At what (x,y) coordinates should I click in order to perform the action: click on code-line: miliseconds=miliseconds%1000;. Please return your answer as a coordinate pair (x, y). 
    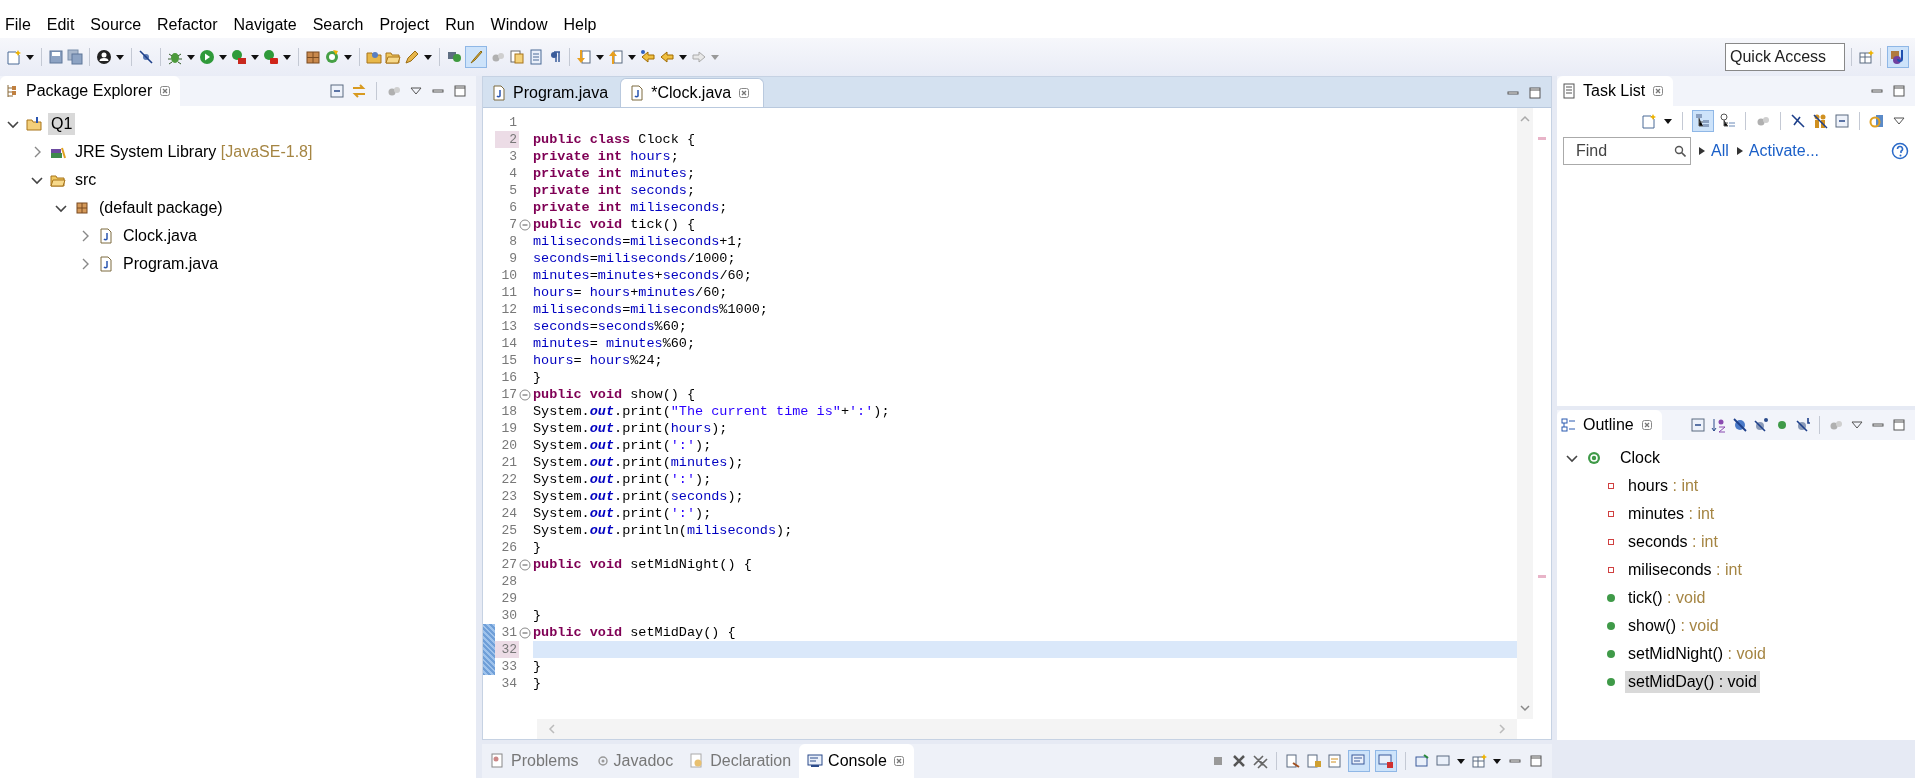
    Looking at the image, I should click on (650, 309).